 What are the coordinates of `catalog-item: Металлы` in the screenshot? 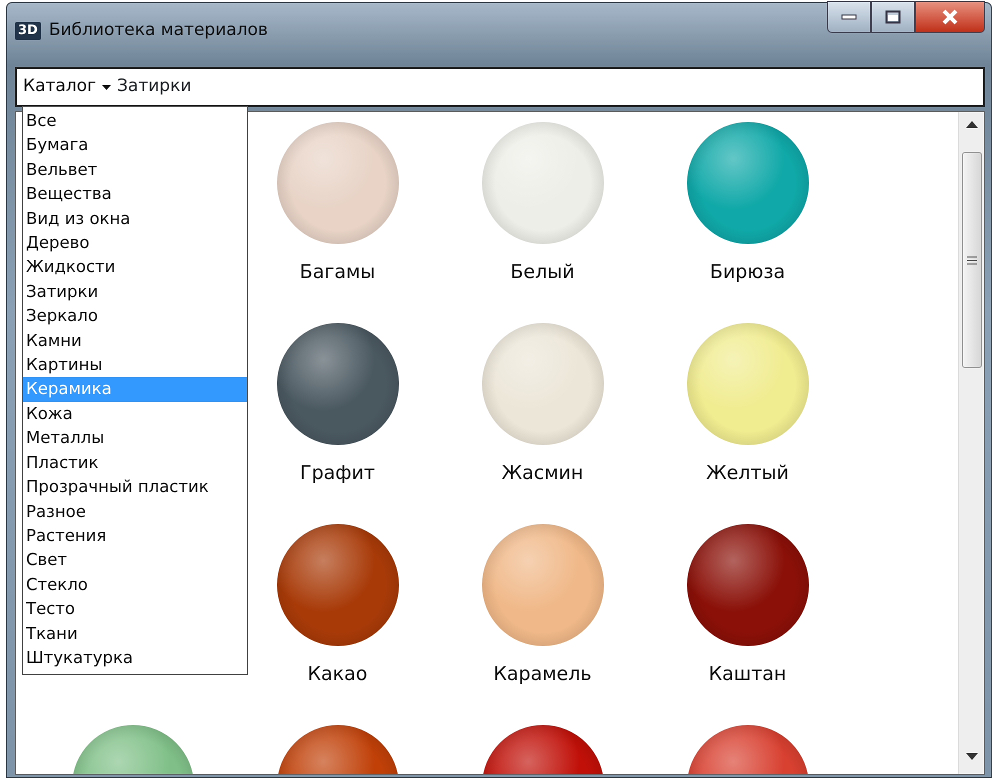 It's located at (135, 438).